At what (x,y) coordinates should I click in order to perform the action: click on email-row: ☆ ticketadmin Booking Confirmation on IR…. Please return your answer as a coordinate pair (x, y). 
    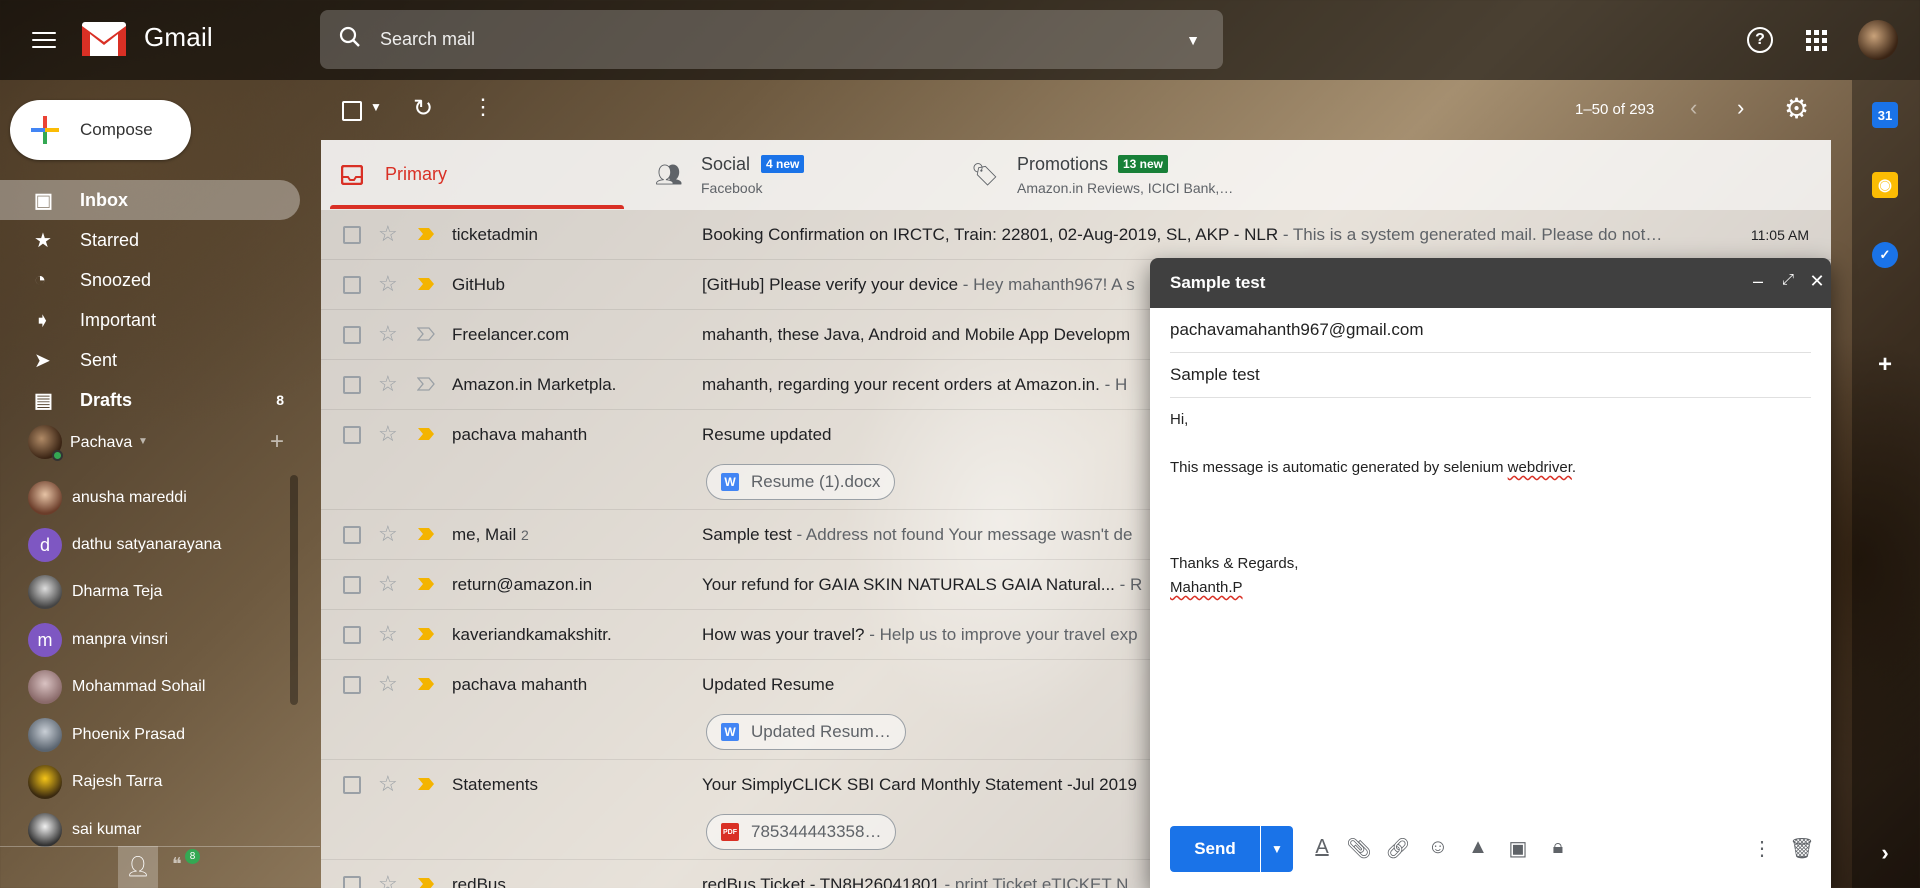
    Looking at the image, I should click on (1076, 235).